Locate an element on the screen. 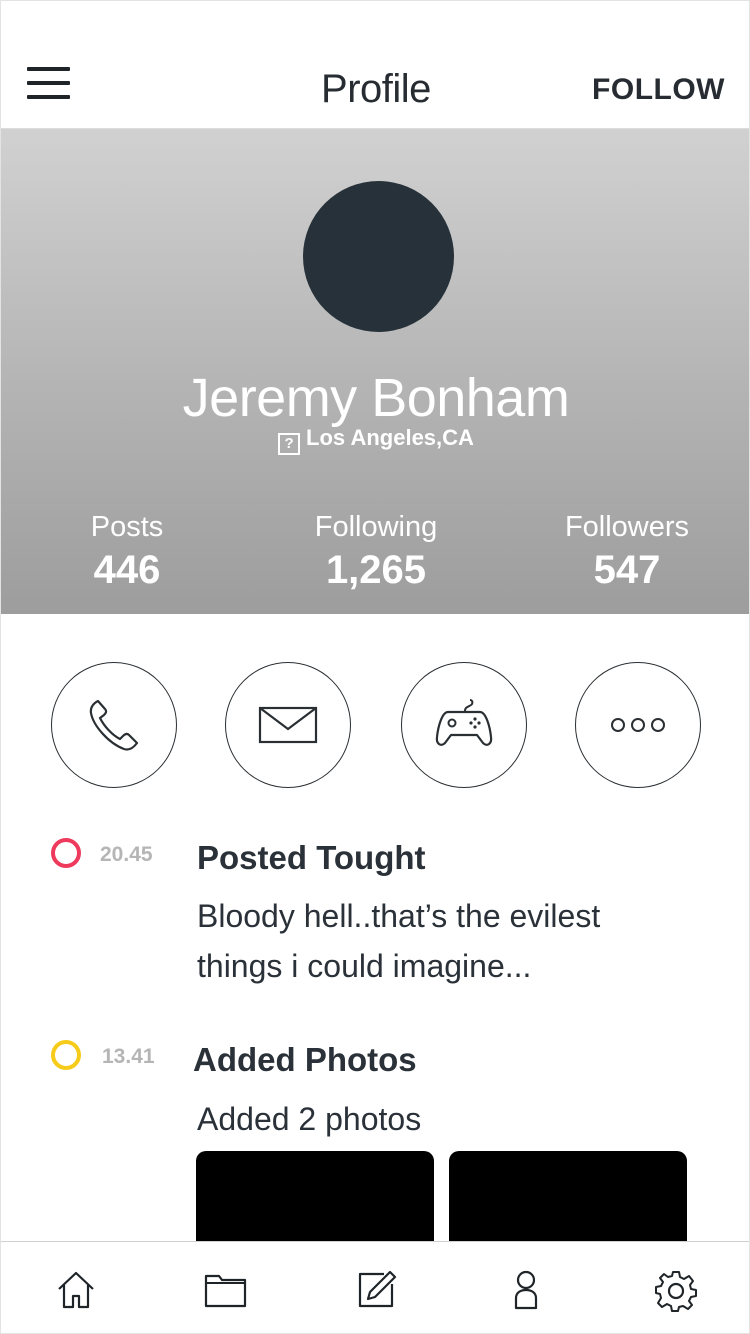 The height and width of the screenshot is (1334, 750). tab-settings is located at coordinates (676, 1290).